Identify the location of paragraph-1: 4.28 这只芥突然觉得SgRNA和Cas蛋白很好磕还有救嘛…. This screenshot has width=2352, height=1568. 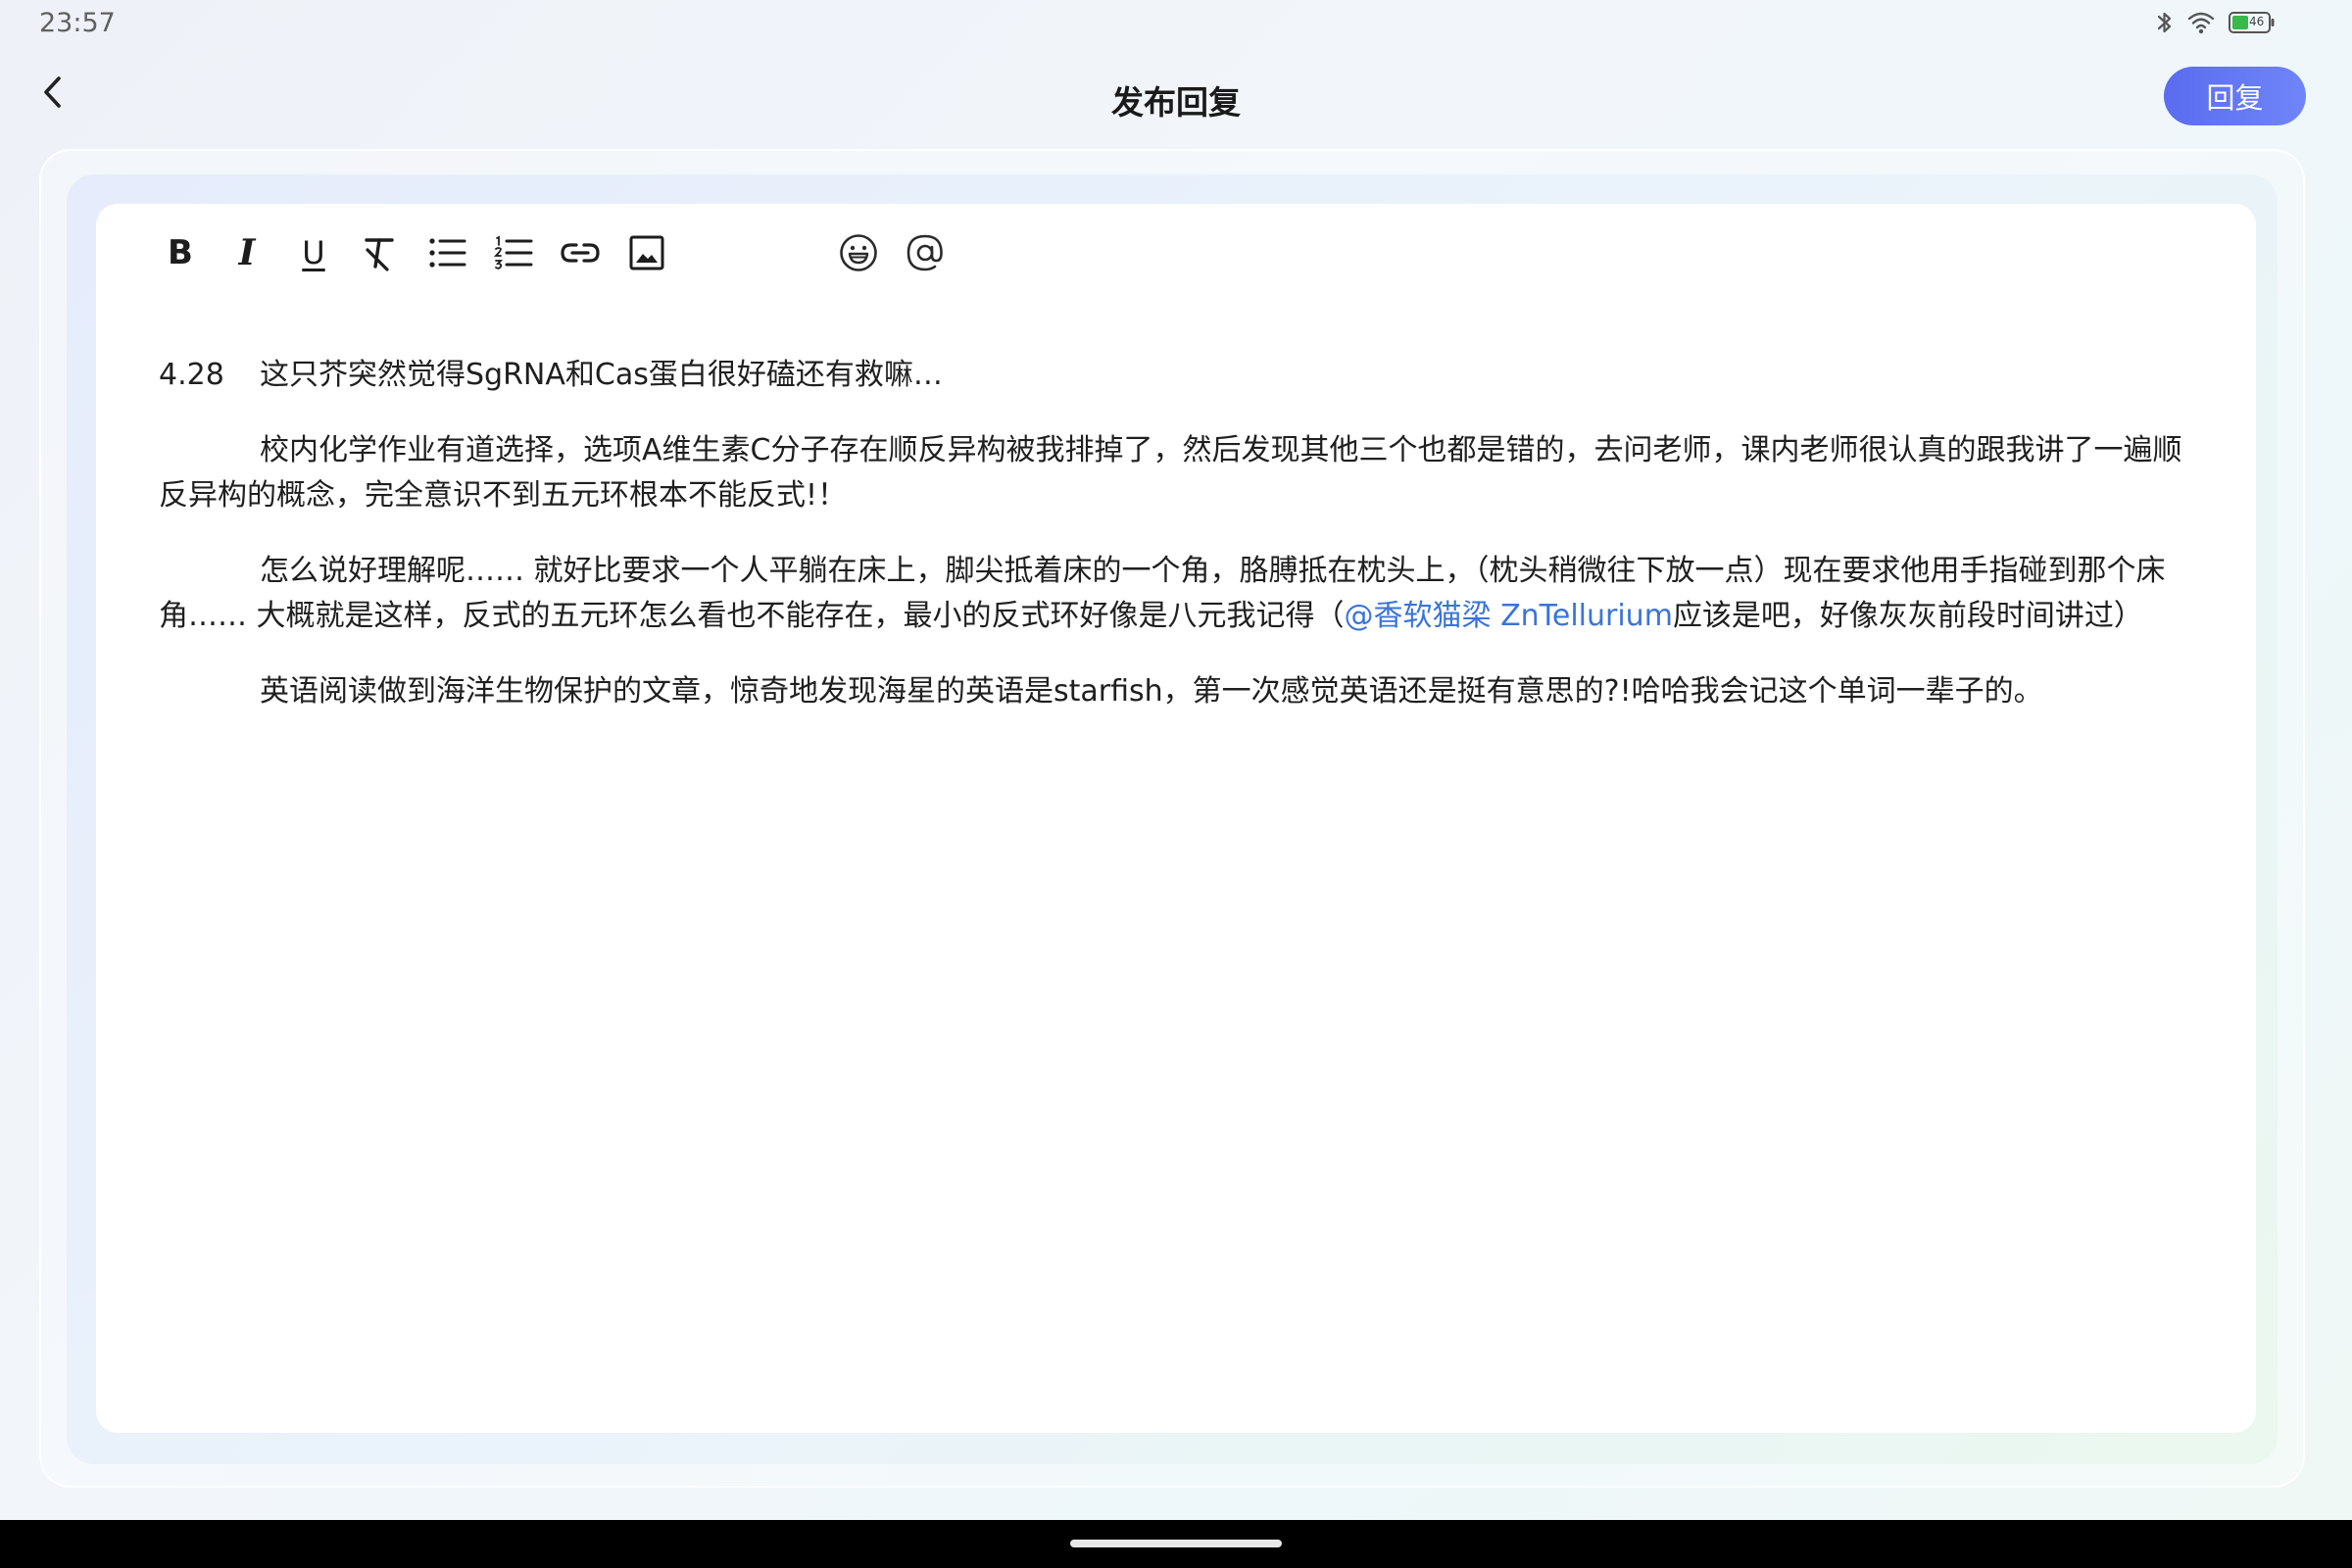
(1176, 375).